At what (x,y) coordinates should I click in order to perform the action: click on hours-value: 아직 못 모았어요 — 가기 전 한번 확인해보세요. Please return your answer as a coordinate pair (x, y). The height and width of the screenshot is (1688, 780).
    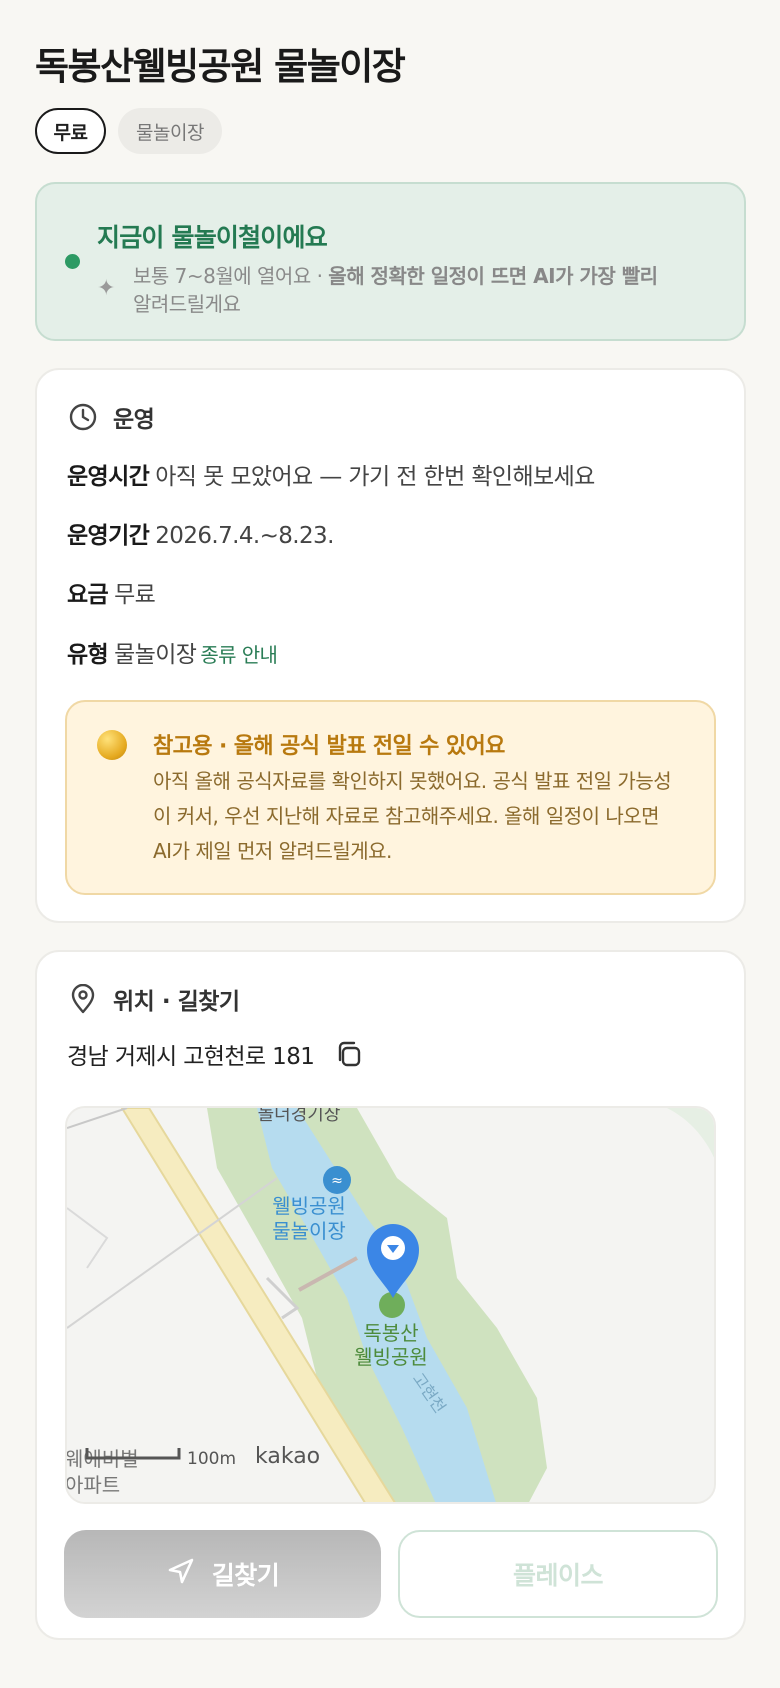
    Looking at the image, I should click on (375, 477).